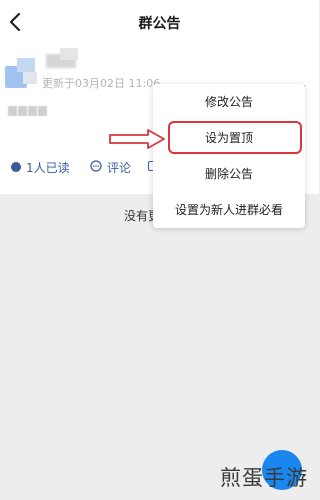 The width and height of the screenshot is (320, 500). I want to click on comment-button: 评论, so click(119, 167).